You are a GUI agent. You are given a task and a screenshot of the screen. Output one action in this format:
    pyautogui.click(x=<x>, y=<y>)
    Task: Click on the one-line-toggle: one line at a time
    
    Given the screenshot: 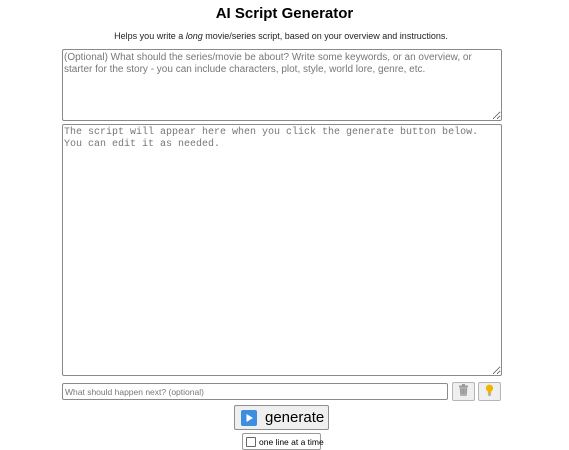 What is the action you would take?
    pyautogui.click(x=283, y=441)
    